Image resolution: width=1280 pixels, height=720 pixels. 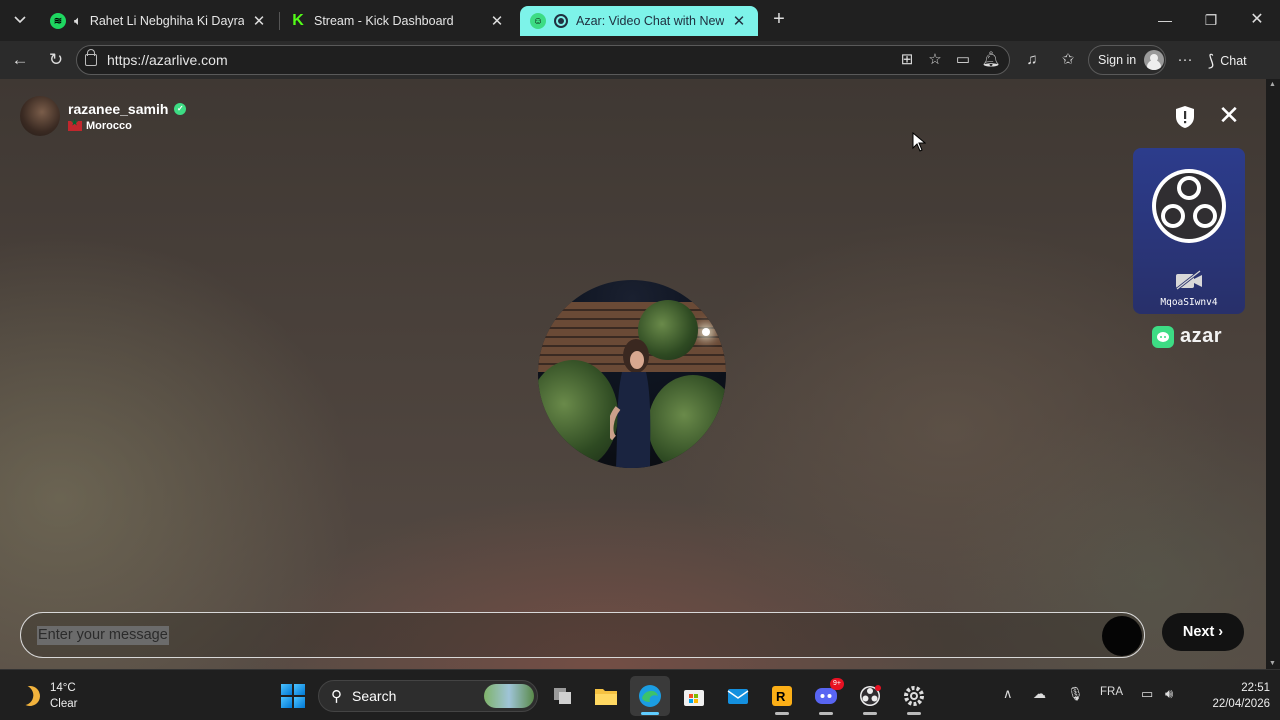 What do you see at coordinates (56, 60) in the screenshot?
I see `refresh-icon: ↻` at bounding box center [56, 60].